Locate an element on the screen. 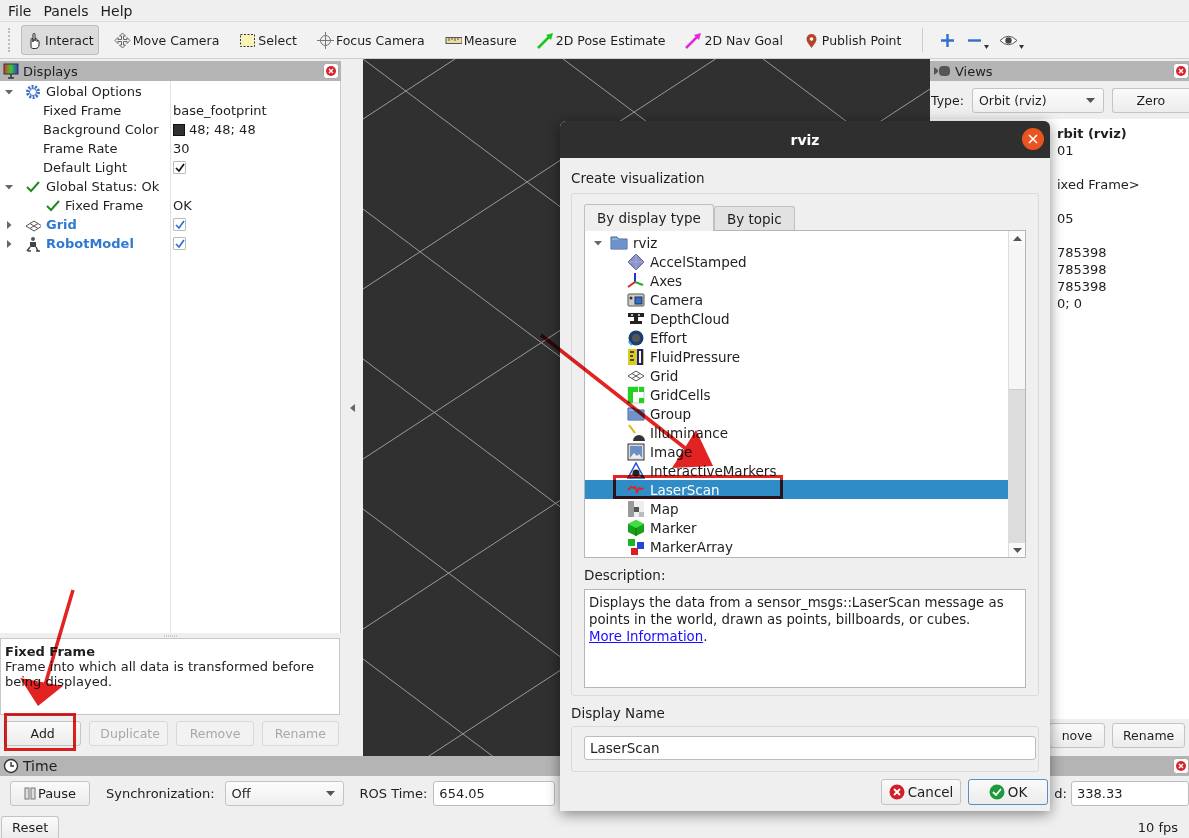 Image resolution: width=1189 pixels, height=838 pixels. collapse-arrow-icon is located at coordinates (352, 407).